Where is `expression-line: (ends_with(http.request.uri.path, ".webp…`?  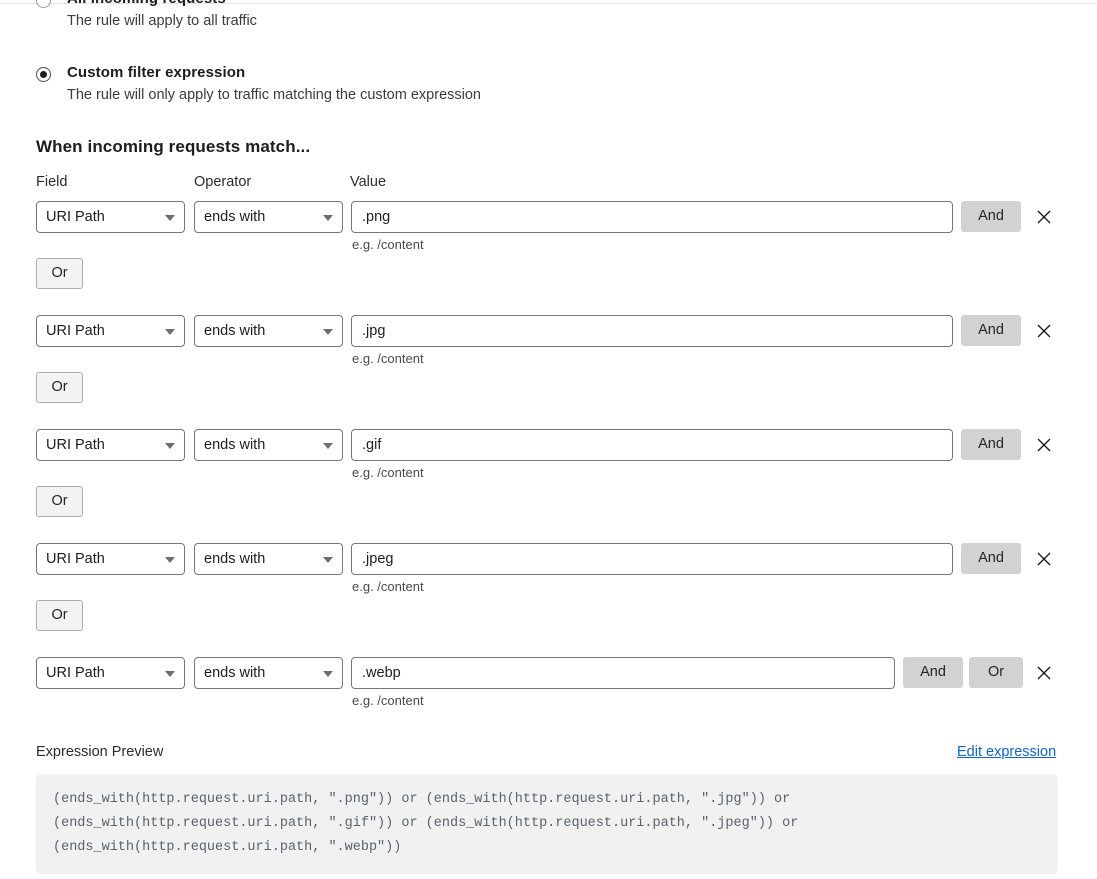 expression-line: (ends_with(http.request.uri.path, ".webp… is located at coordinates (227, 847).